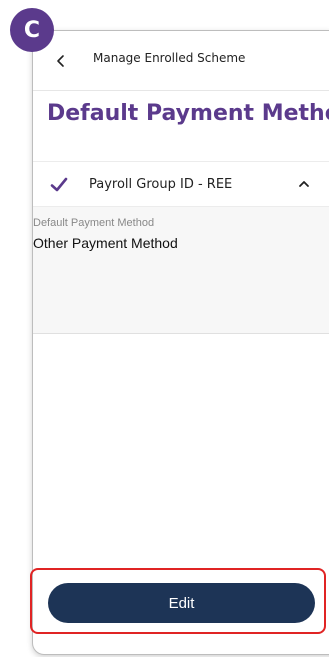 Image resolution: width=329 pixels, height=657 pixels. Describe the element at coordinates (59, 184) in the screenshot. I see `check-icon` at that location.